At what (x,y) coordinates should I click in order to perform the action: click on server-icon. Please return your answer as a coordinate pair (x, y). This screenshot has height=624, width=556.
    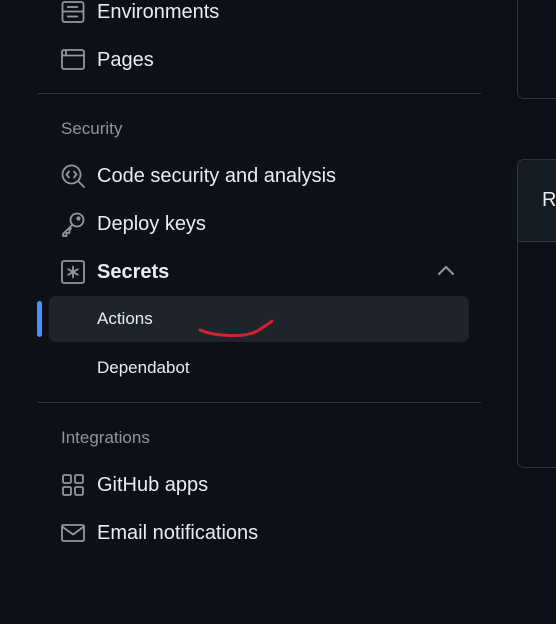
    Looking at the image, I should click on (73, 12).